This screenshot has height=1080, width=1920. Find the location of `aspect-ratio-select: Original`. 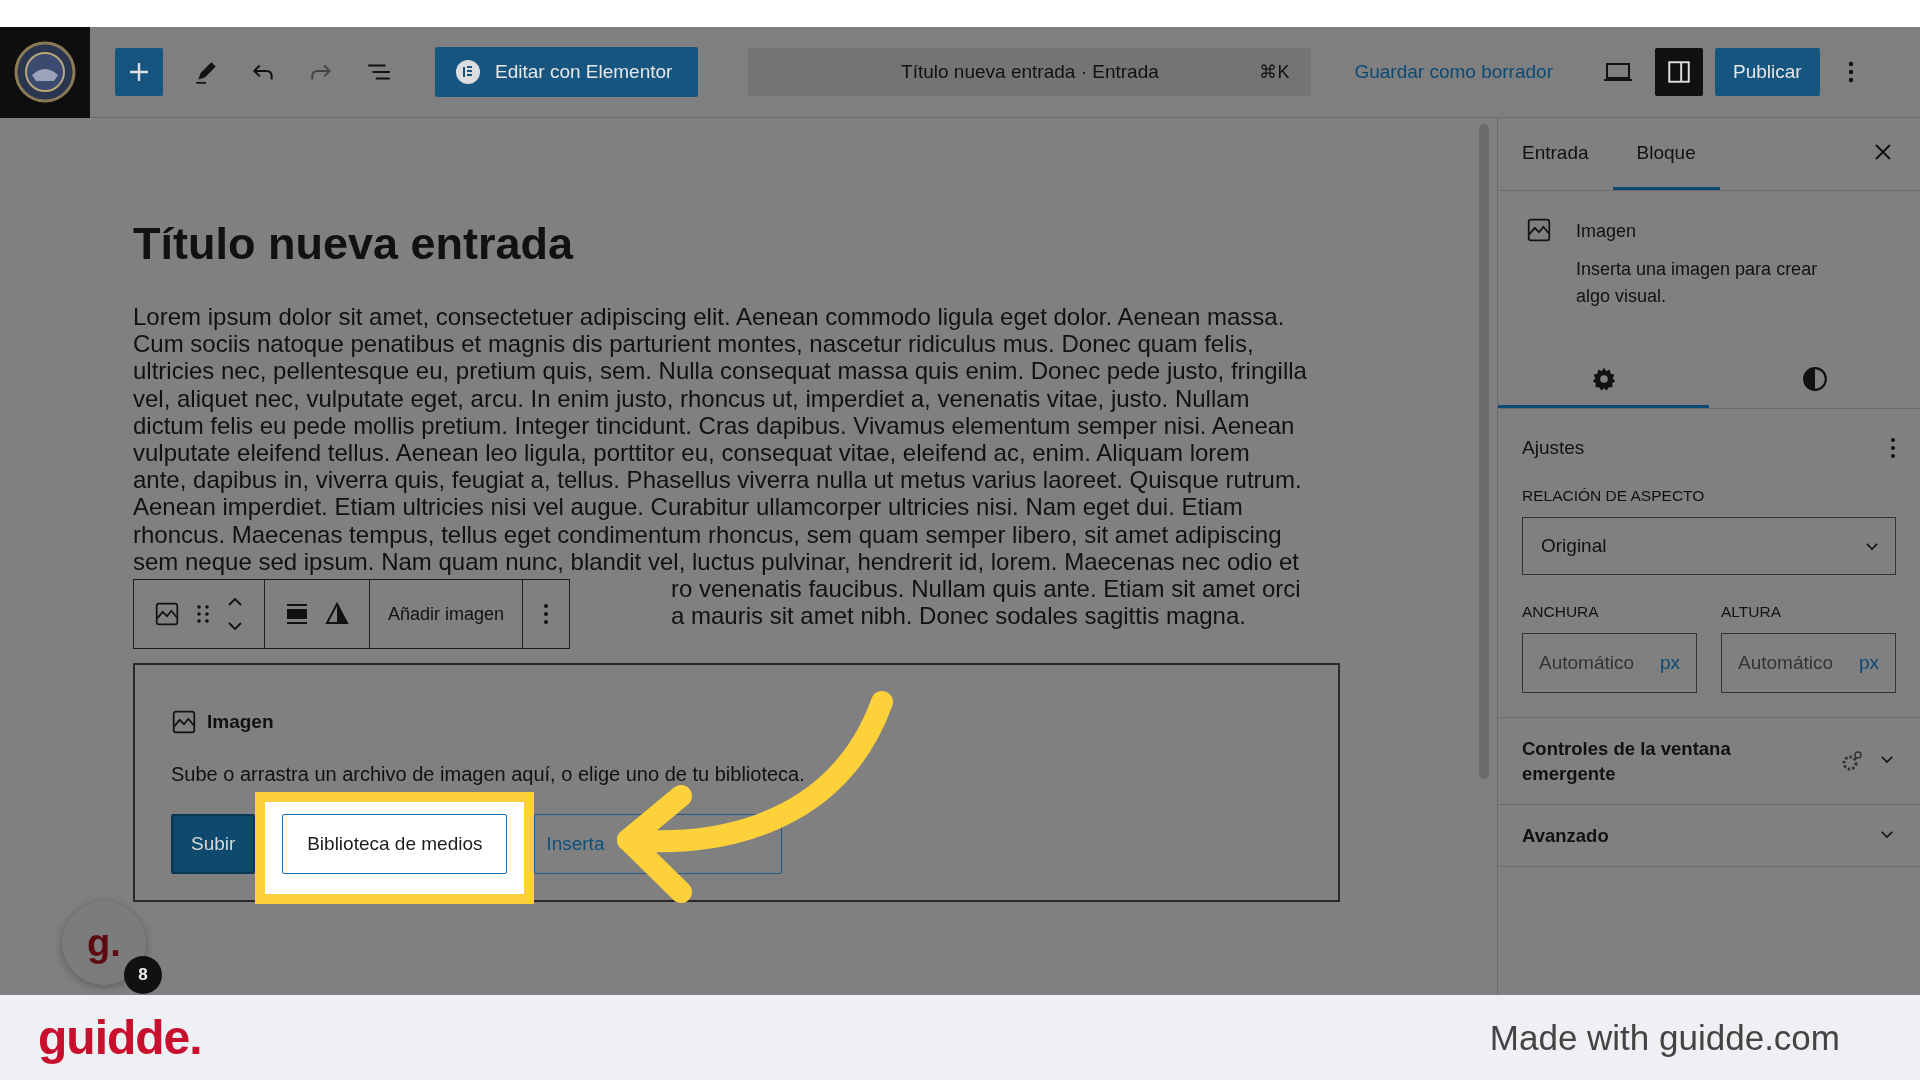

aspect-ratio-select: Original is located at coordinates (1709, 546).